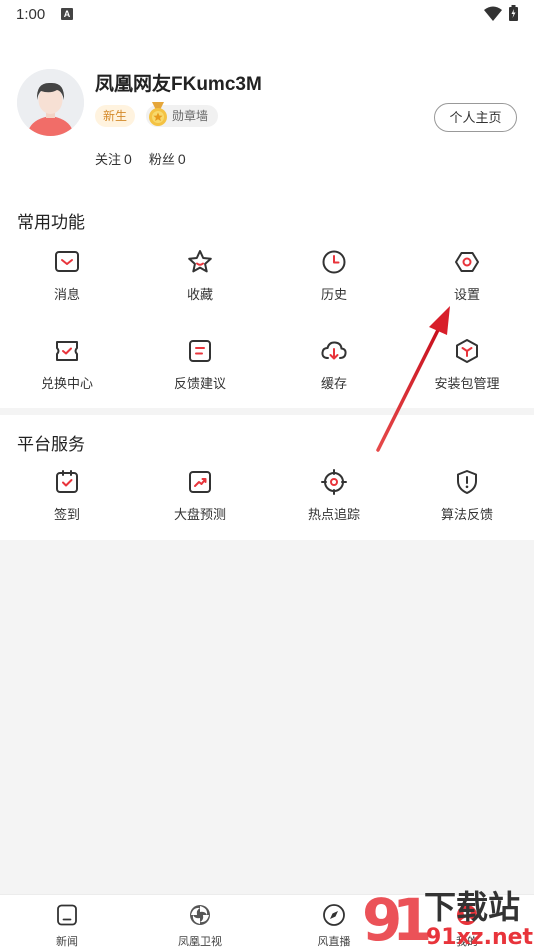 The height and width of the screenshot is (950, 534). What do you see at coordinates (181, 159) in the screenshot?
I see `fans-count: 0` at bounding box center [181, 159].